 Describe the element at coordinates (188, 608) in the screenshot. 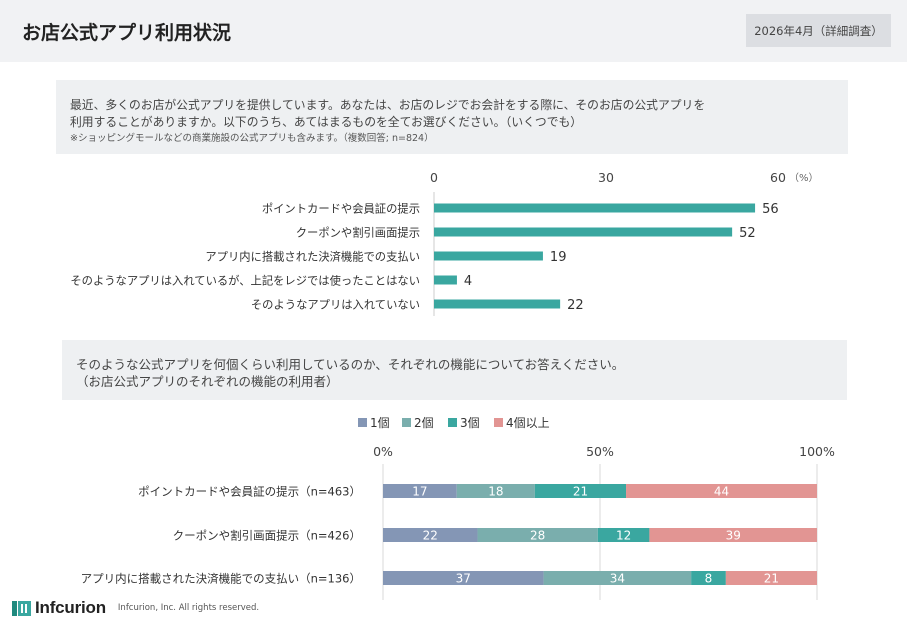

I see `copyright: Infcurion, Inc. All rights reserved.` at that location.